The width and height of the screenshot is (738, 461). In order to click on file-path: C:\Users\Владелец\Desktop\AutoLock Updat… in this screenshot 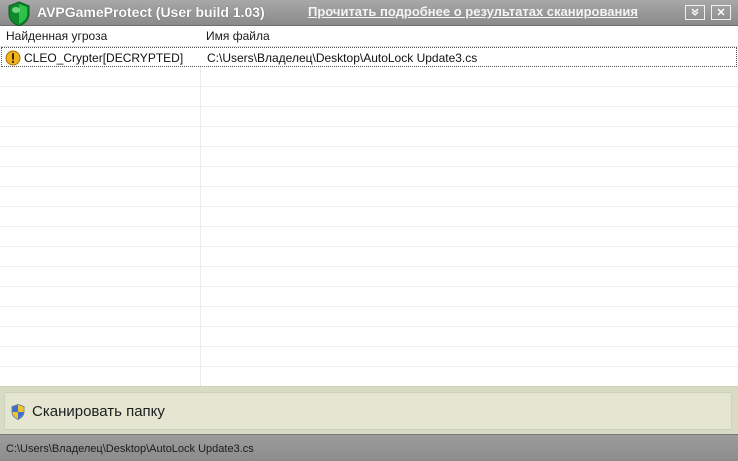, I will do `click(342, 58)`.